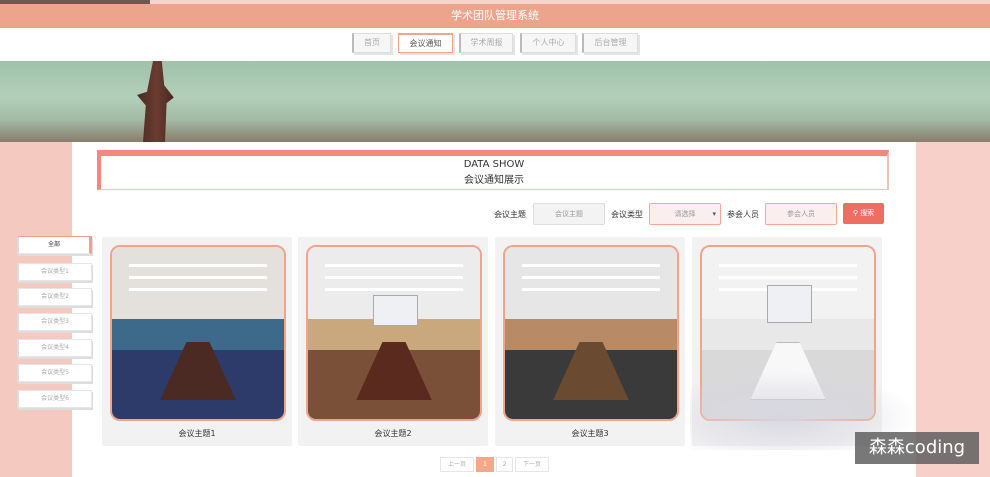 This screenshot has width=990, height=477. What do you see at coordinates (917, 448) in the screenshot?
I see `watermark-text: 森森coding` at bounding box center [917, 448].